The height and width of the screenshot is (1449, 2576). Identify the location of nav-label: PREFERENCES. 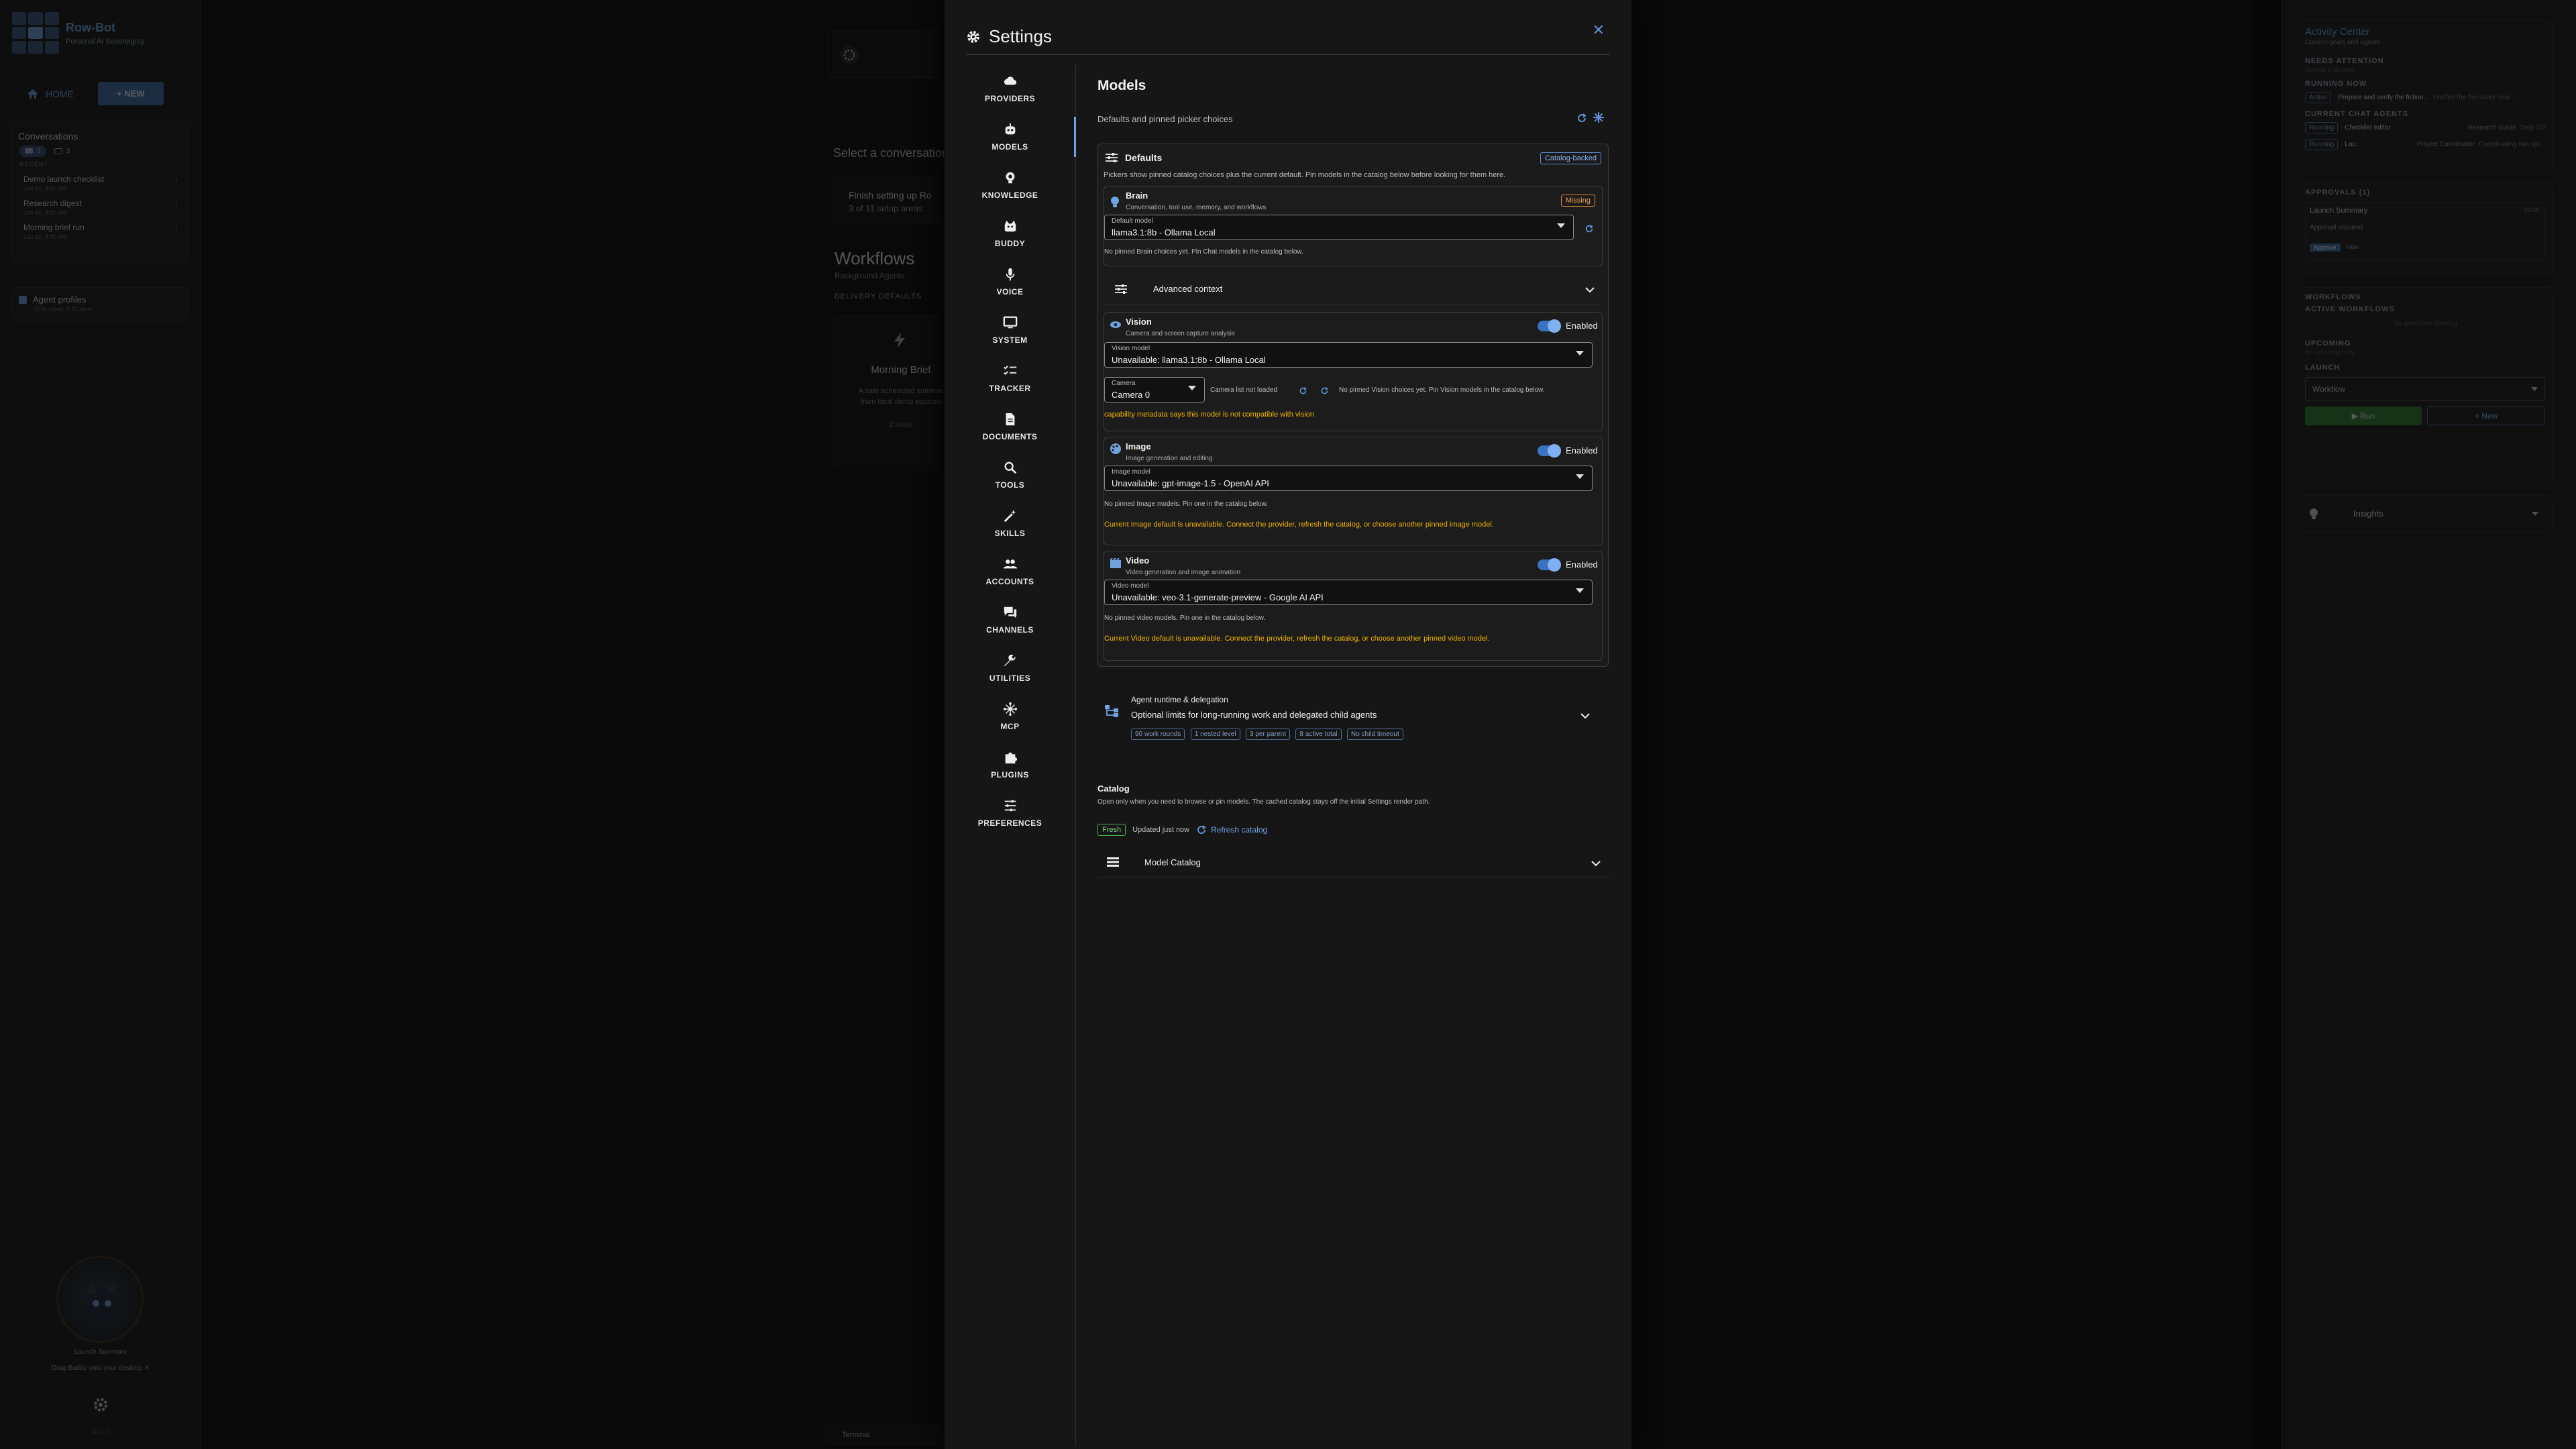
(1009, 823).